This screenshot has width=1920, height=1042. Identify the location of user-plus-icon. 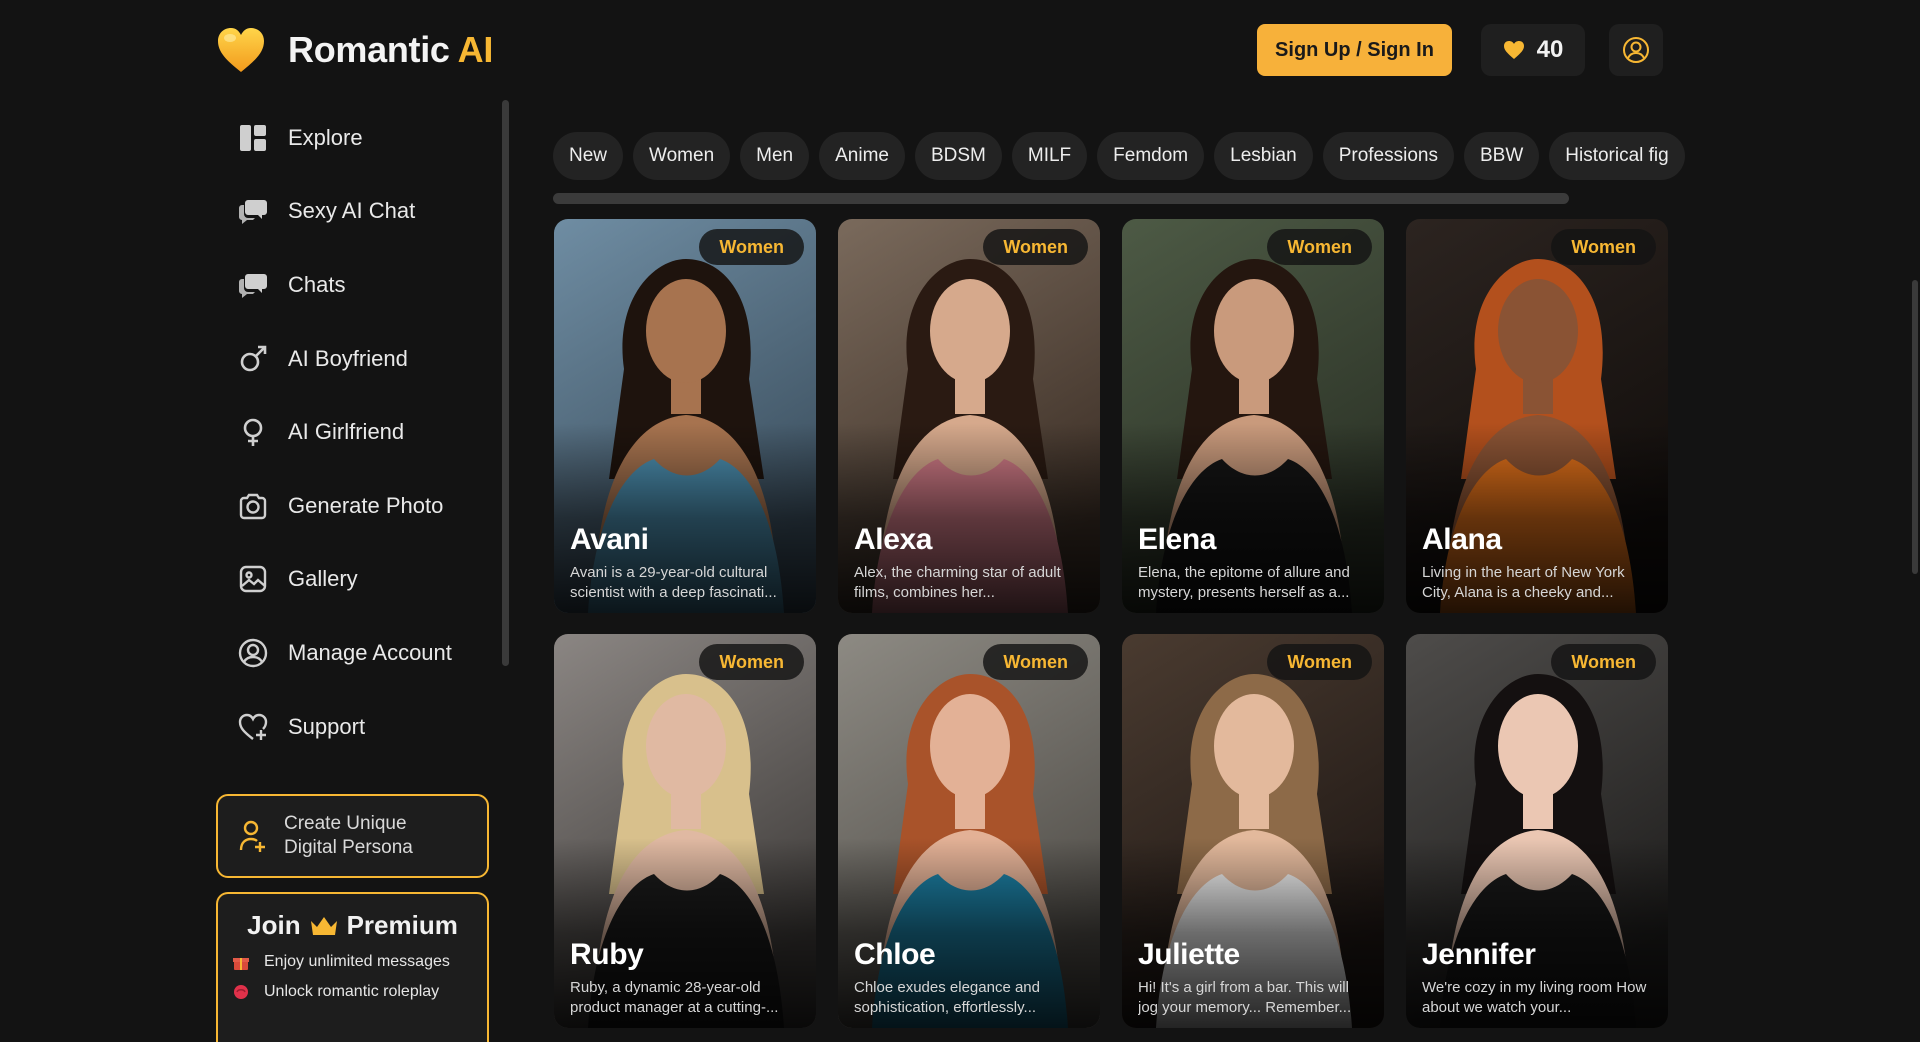
(252, 836).